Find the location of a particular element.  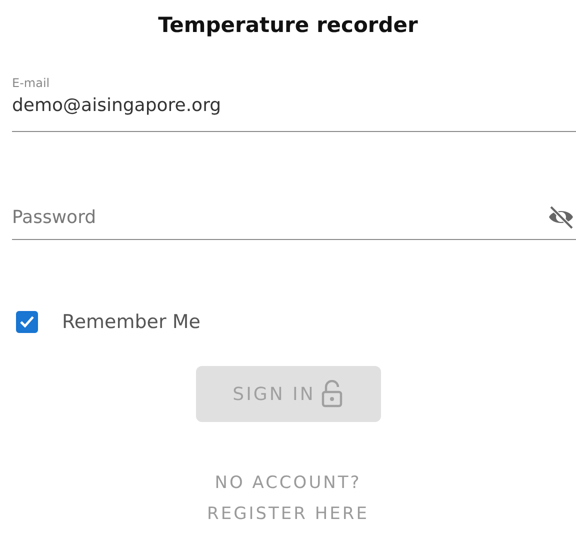

lock-icon is located at coordinates (332, 394).